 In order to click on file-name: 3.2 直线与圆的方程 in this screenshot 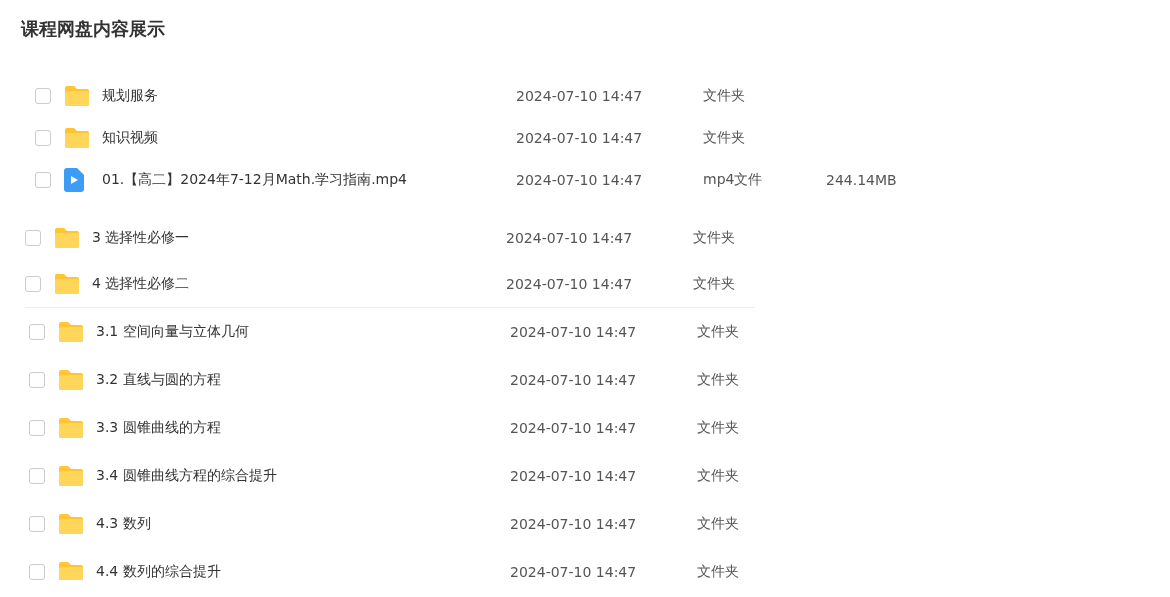, I will do `click(158, 380)`.